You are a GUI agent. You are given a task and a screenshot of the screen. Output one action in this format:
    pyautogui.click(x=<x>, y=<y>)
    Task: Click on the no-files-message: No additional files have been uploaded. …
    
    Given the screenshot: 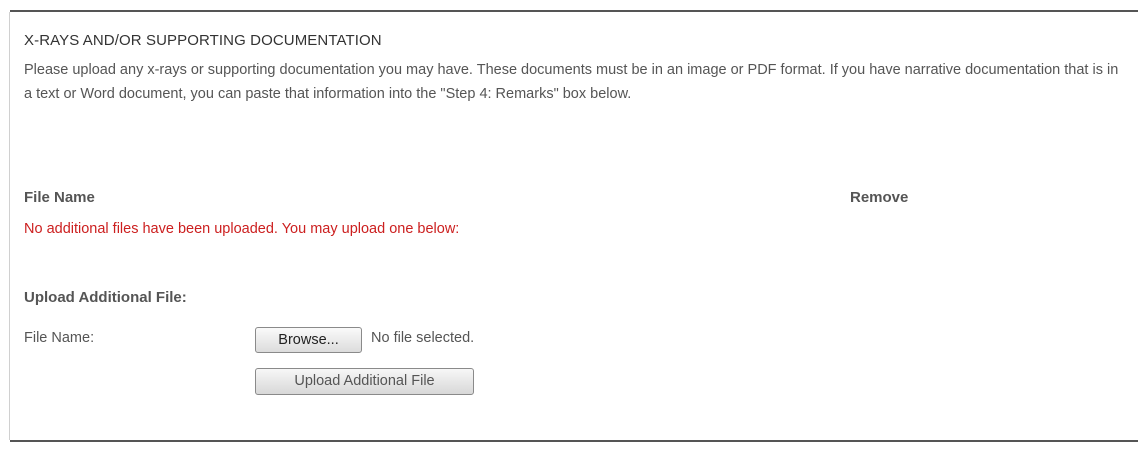 What is the action you would take?
    pyautogui.click(x=242, y=229)
    